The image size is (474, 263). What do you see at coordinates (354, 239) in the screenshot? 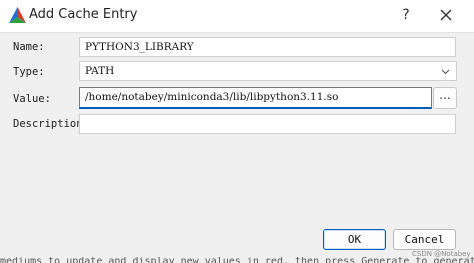
I see `ok-button: OK` at bounding box center [354, 239].